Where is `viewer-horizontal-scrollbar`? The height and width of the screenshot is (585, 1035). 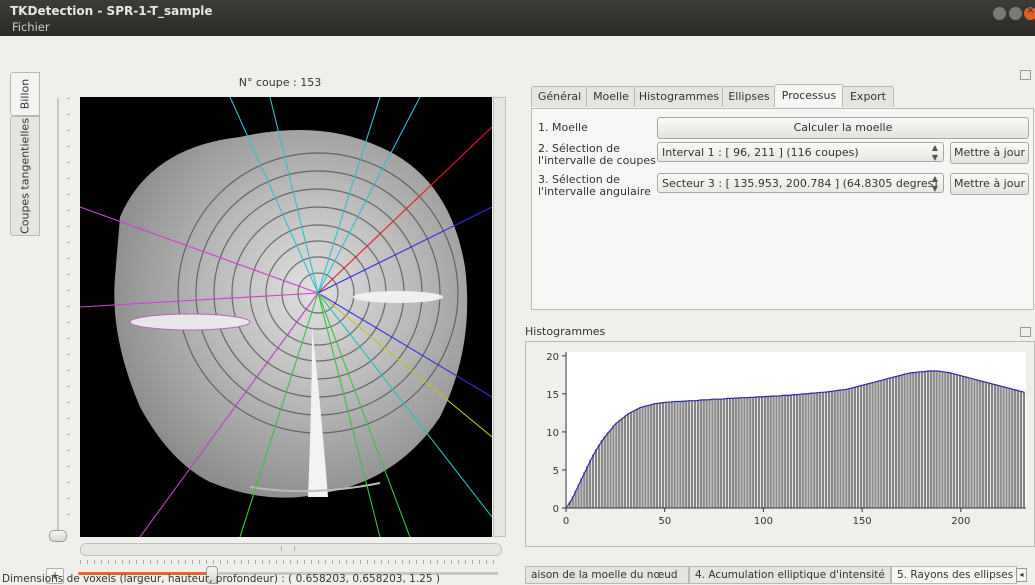
viewer-horizontal-scrollbar is located at coordinates (291, 549).